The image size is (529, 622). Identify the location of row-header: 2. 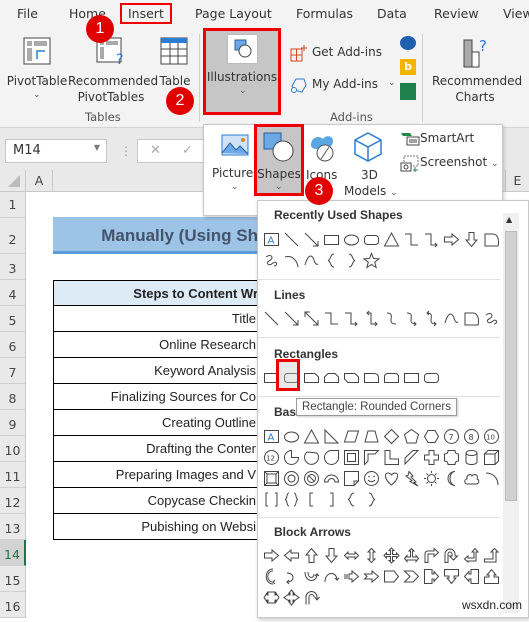
(13, 236).